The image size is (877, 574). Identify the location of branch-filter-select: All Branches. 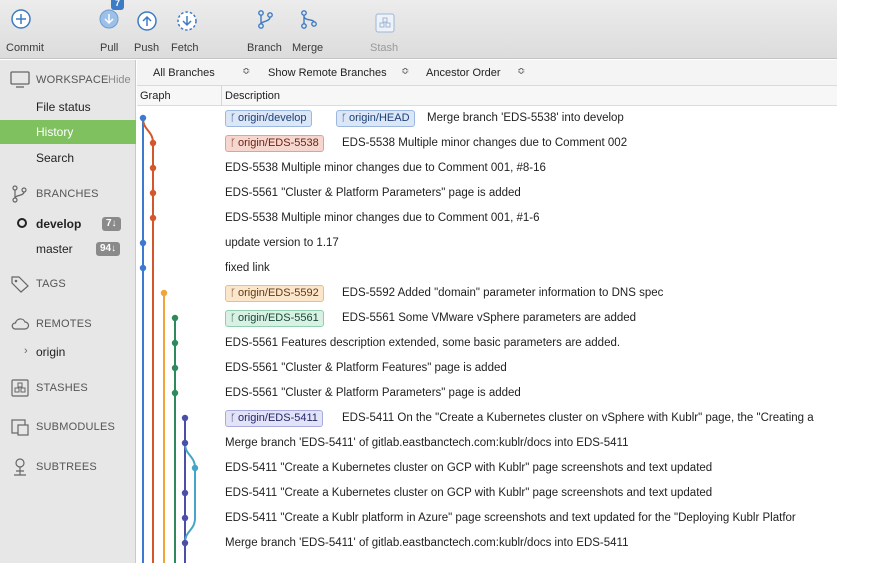
(184, 73).